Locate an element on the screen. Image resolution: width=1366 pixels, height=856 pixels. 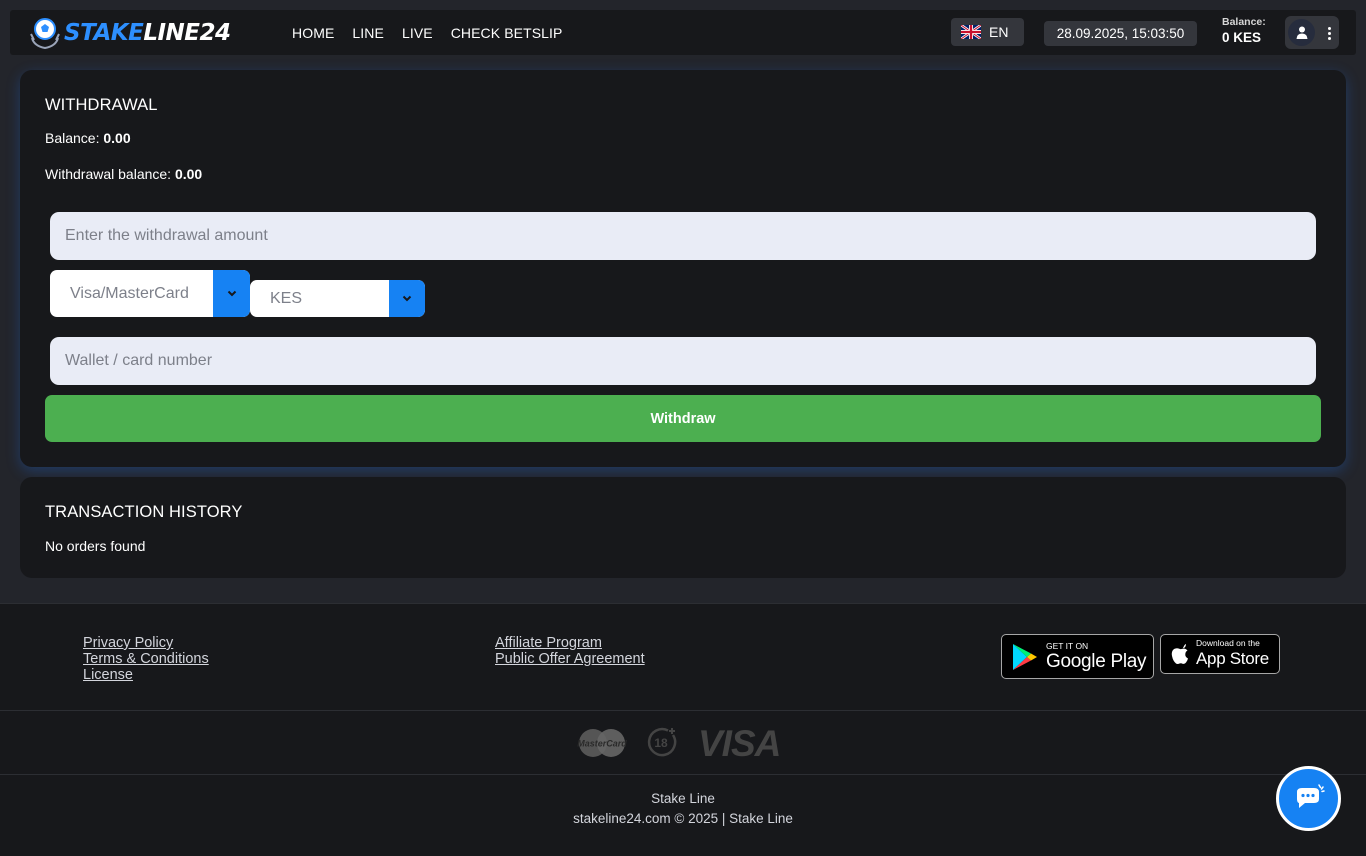
withdrawal-balance-line: Withdrawal balance: 0.00 is located at coordinates (123, 174).